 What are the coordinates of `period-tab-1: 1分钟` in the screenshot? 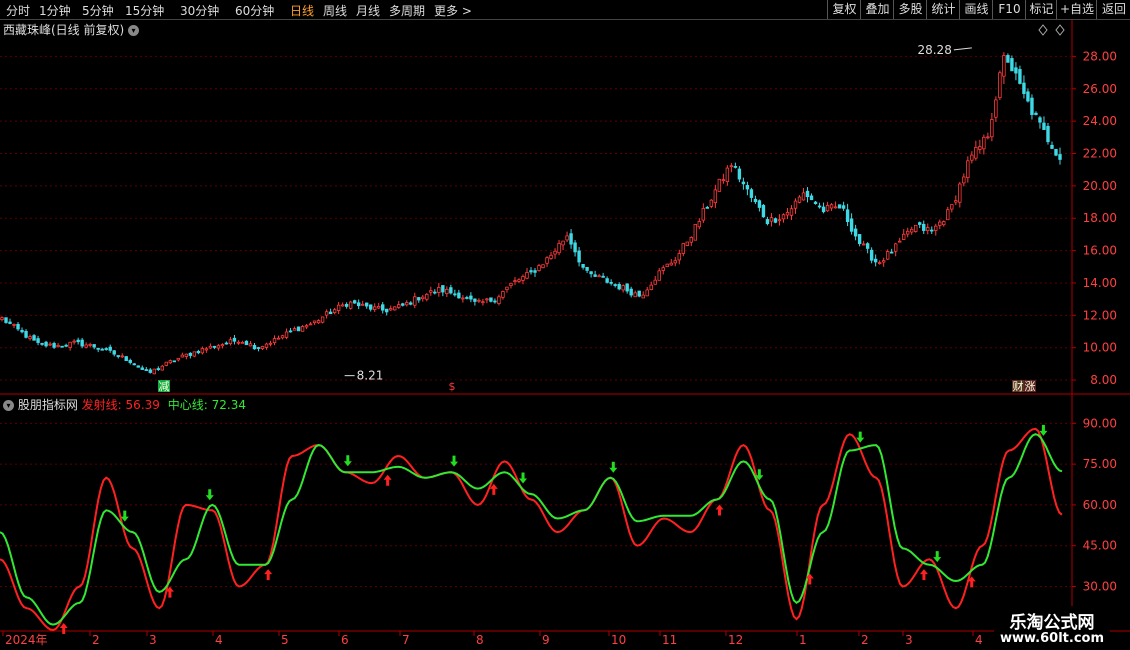 It's located at (55, 10).